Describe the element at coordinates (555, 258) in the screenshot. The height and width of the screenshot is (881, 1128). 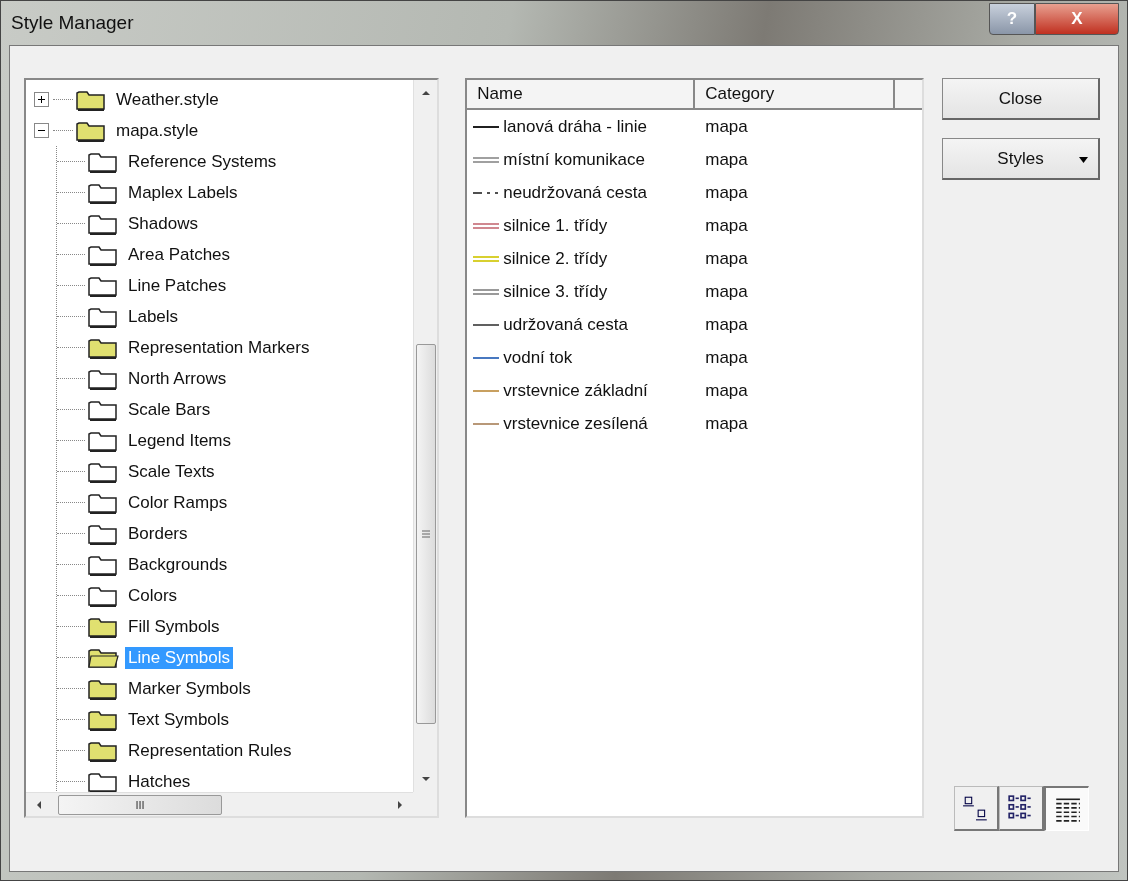
I see `symbol-name: silnice 2. třídy` at that location.